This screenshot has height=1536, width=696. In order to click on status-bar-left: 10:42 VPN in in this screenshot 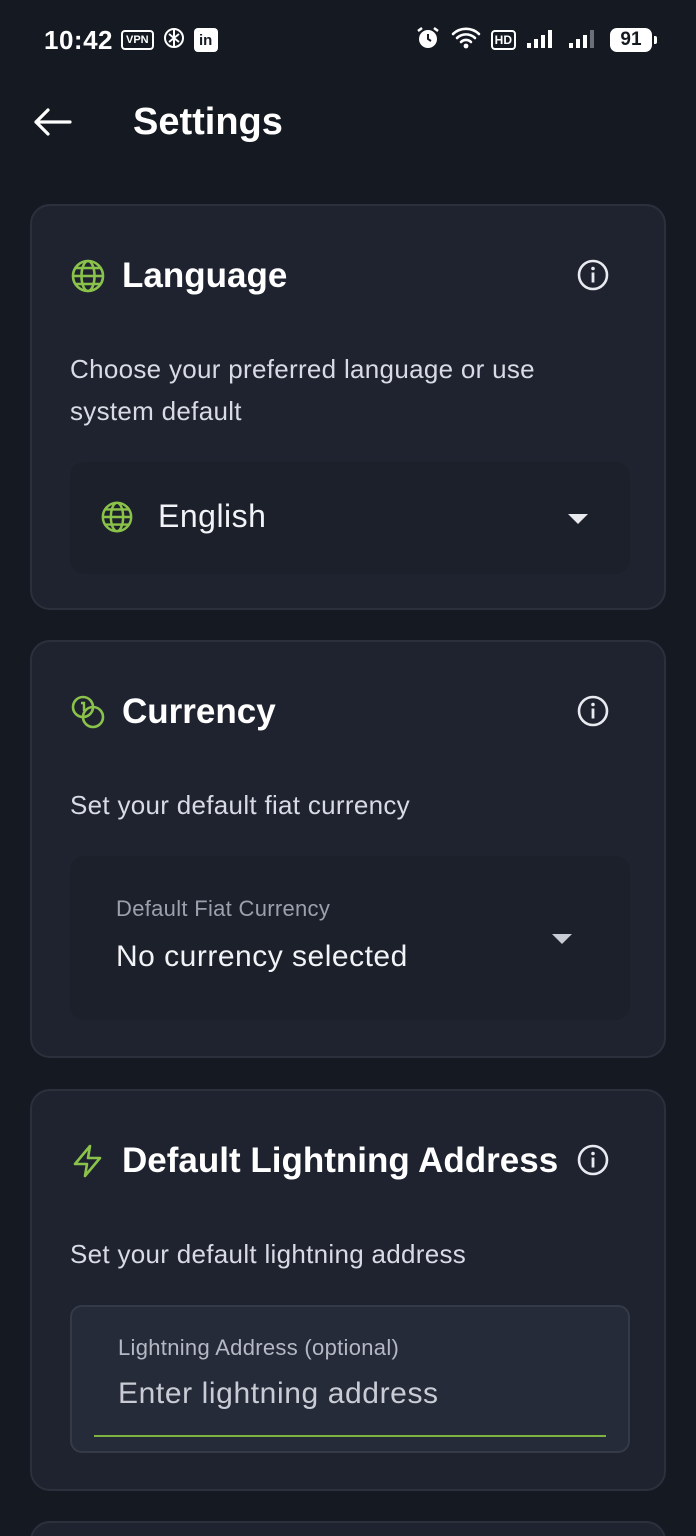, I will do `click(131, 40)`.